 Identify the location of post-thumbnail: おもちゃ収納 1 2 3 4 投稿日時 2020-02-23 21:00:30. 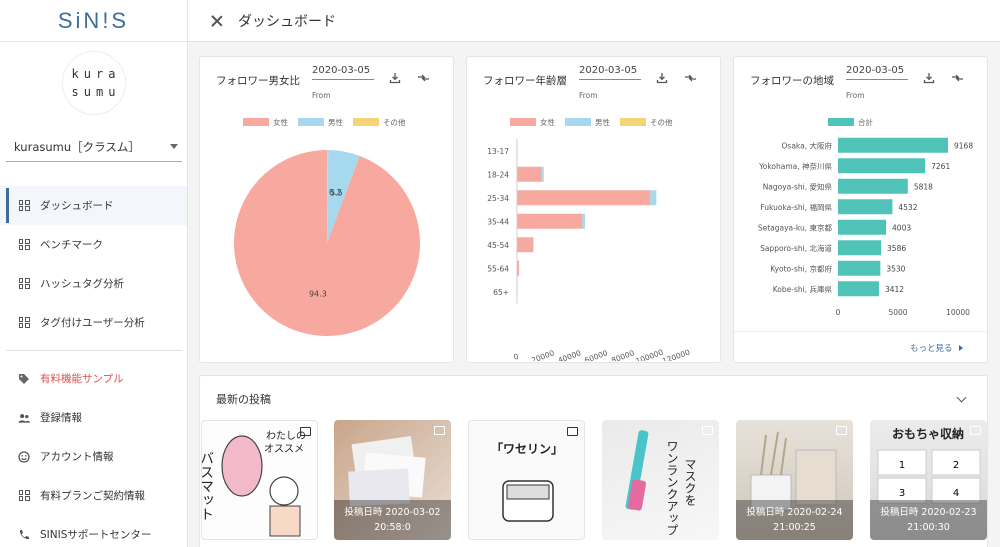
(928, 480).